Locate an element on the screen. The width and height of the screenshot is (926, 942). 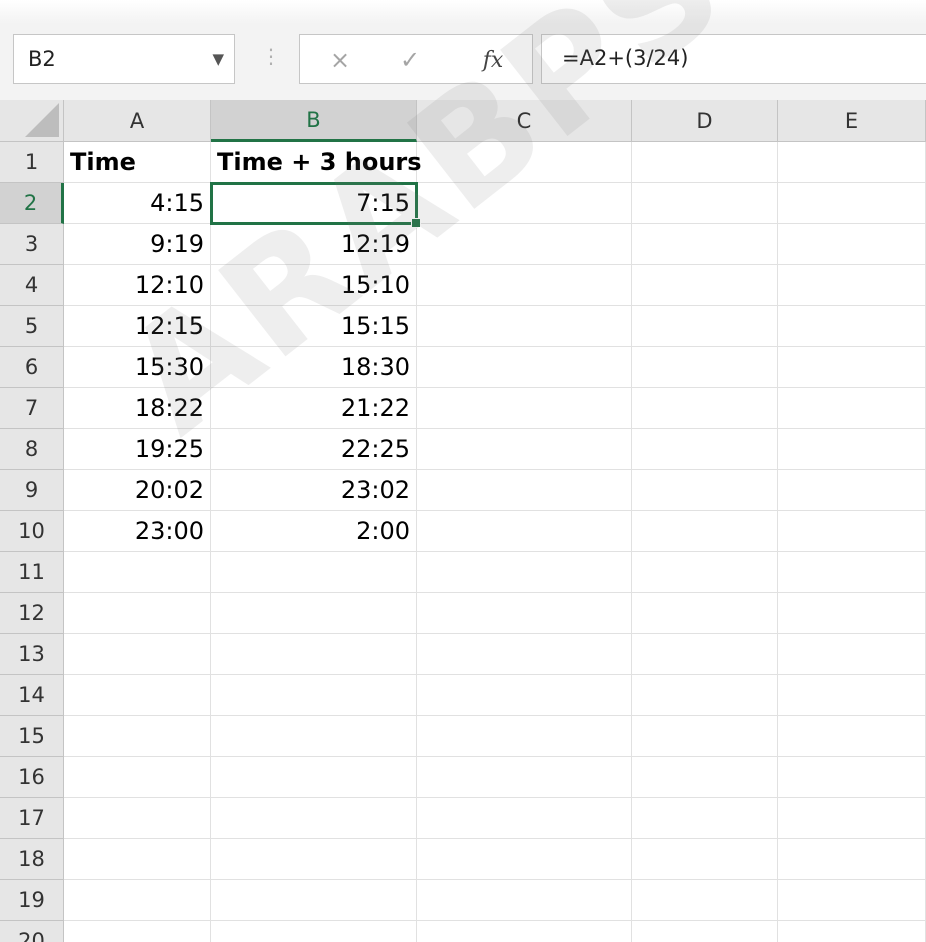
cell-c16 is located at coordinates (524, 777).